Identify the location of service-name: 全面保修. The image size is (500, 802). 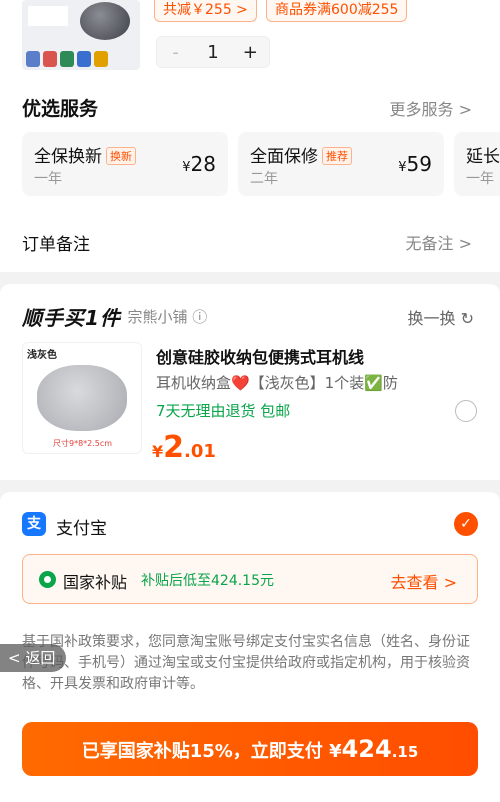
(284, 157).